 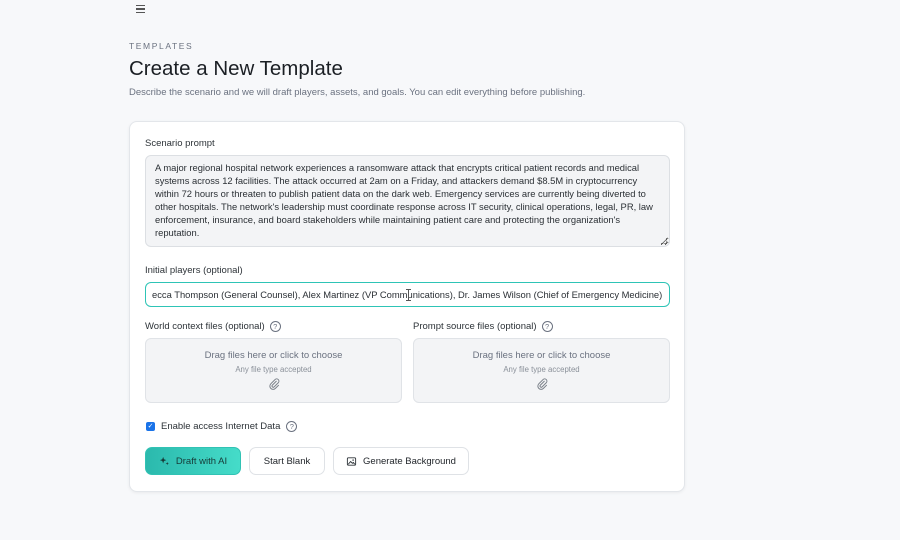 I want to click on internet-access-row: ✓ Enable access Internet Data ?, so click(x=222, y=426).